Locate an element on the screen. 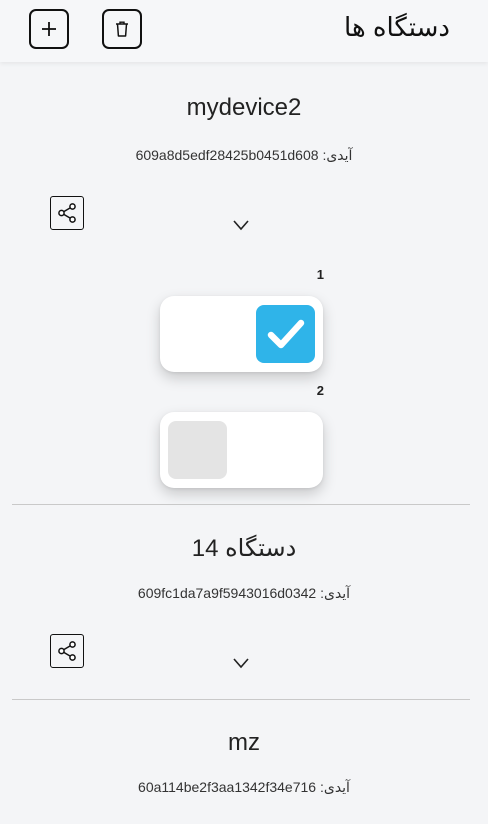  switch-toggle-on is located at coordinates (241, 334).